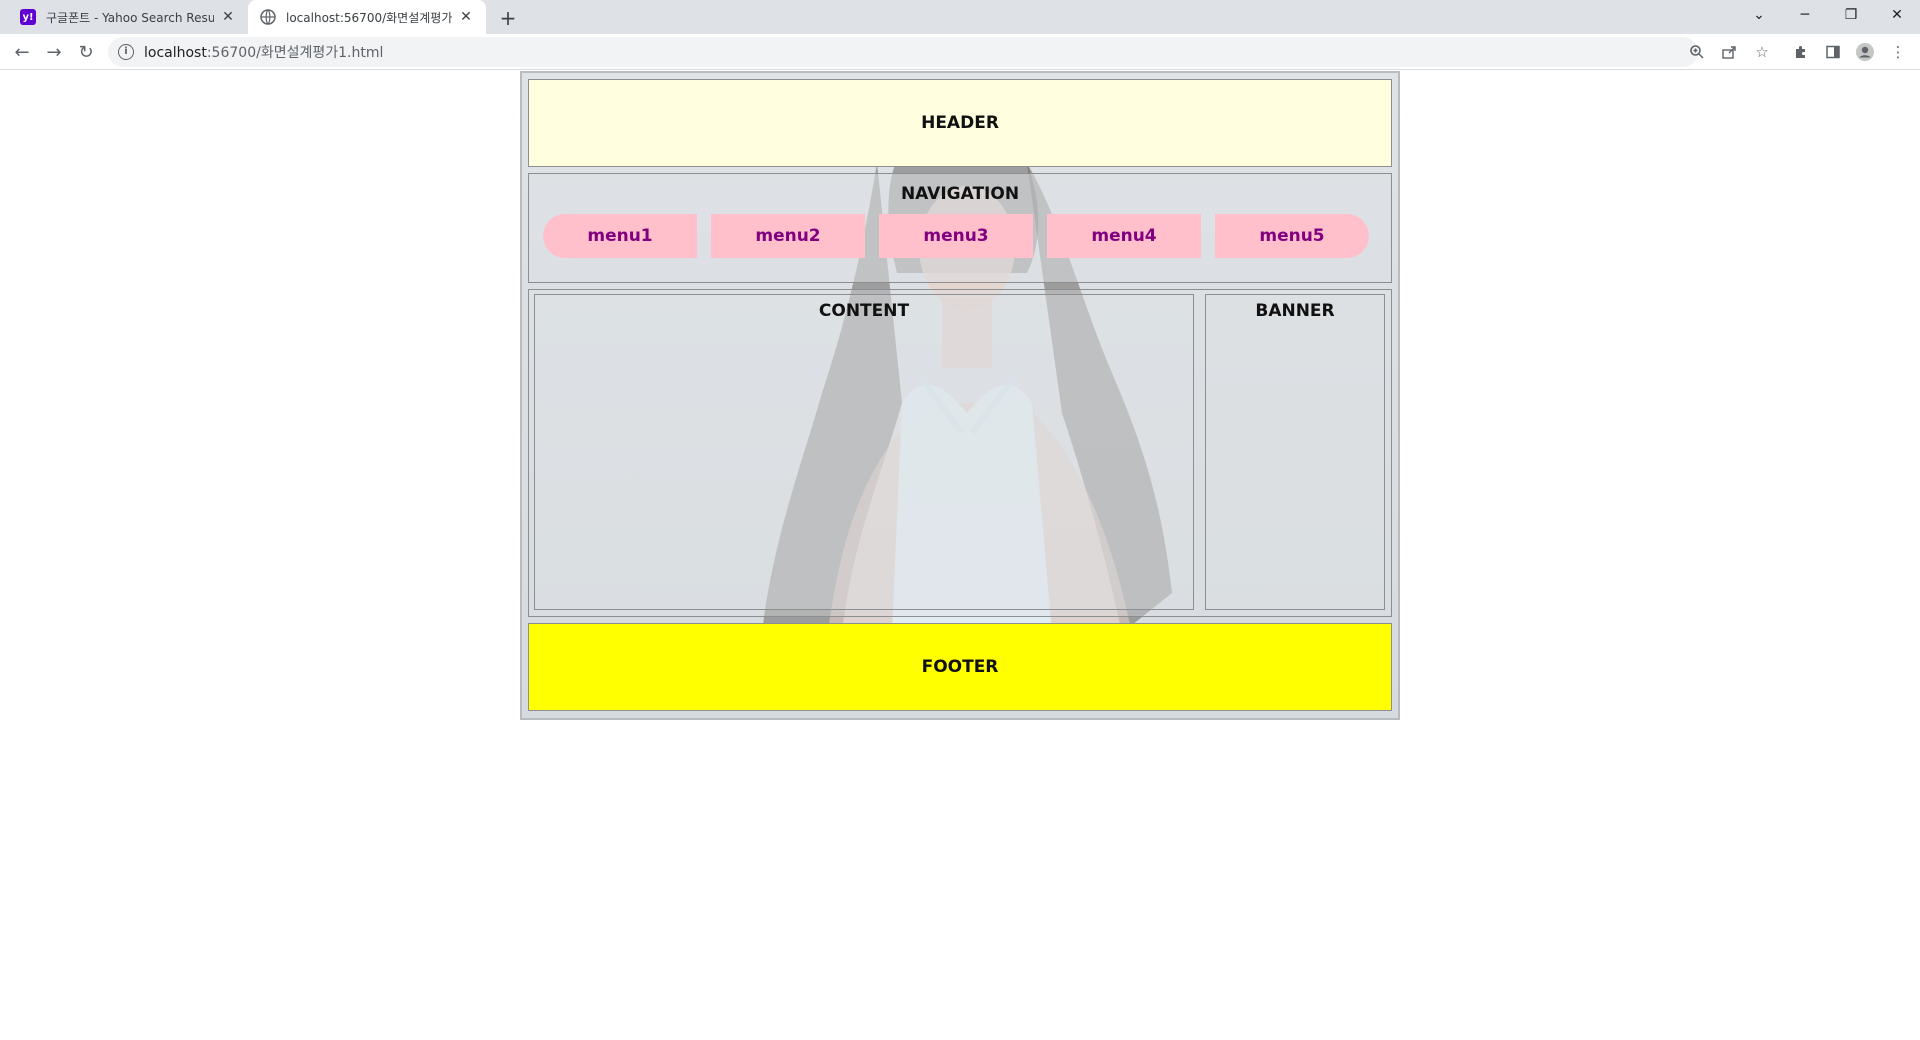 Image resolution: width=1920 pixels, height=1040 pixels. What do you see at coordinates (86, 52) in the screenshot?
I see `reload-icon: ↻` at bounding box center [86, 52].